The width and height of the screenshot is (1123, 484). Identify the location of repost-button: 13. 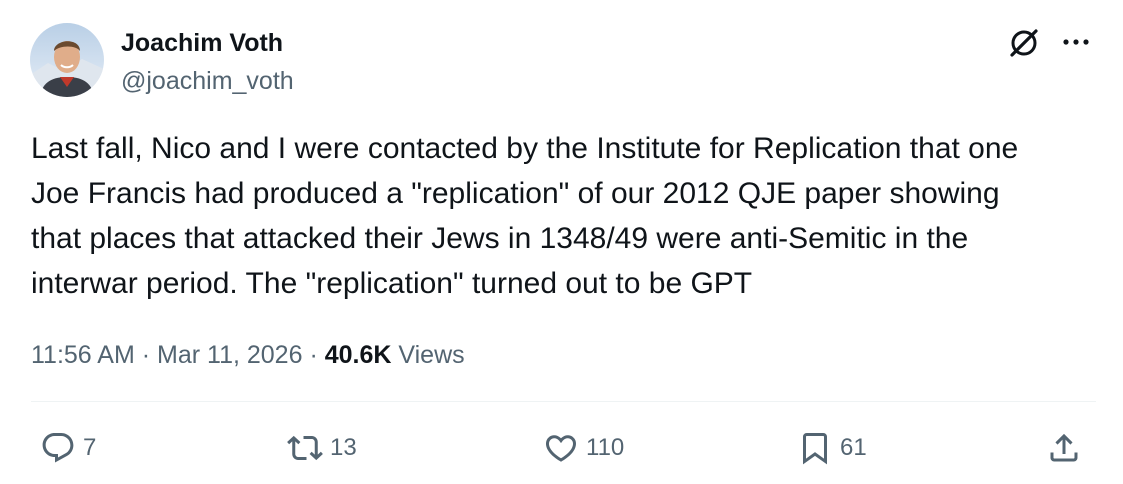
(322, 448).